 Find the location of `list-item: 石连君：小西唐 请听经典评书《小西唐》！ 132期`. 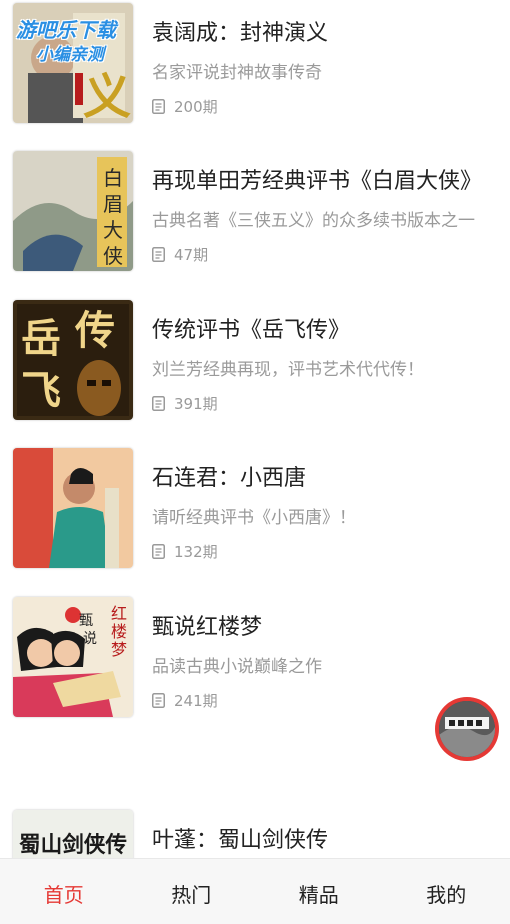

list-item: 石连君：小西唐 请听经典评书《小西唐》！ 132期 is located at coordinates (255, 513).